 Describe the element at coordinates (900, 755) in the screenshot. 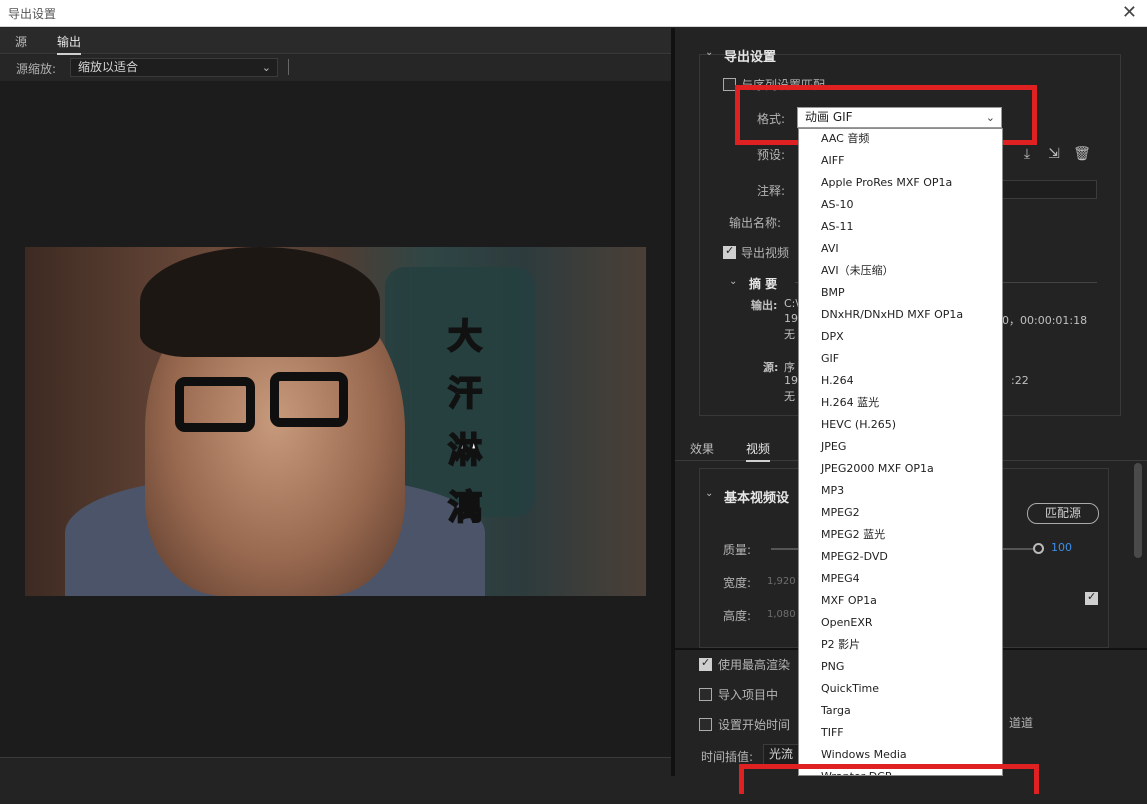

I see `format-option: Windows Media` at that location.